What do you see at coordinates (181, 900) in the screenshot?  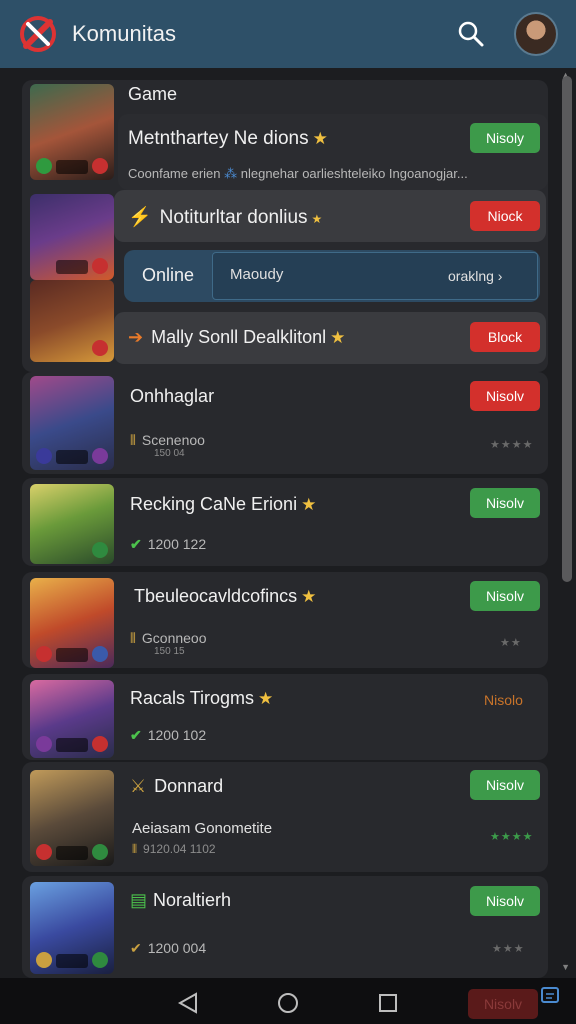 I see `game-title: ▤ Noraltierh` at bounding box center [181, 900].